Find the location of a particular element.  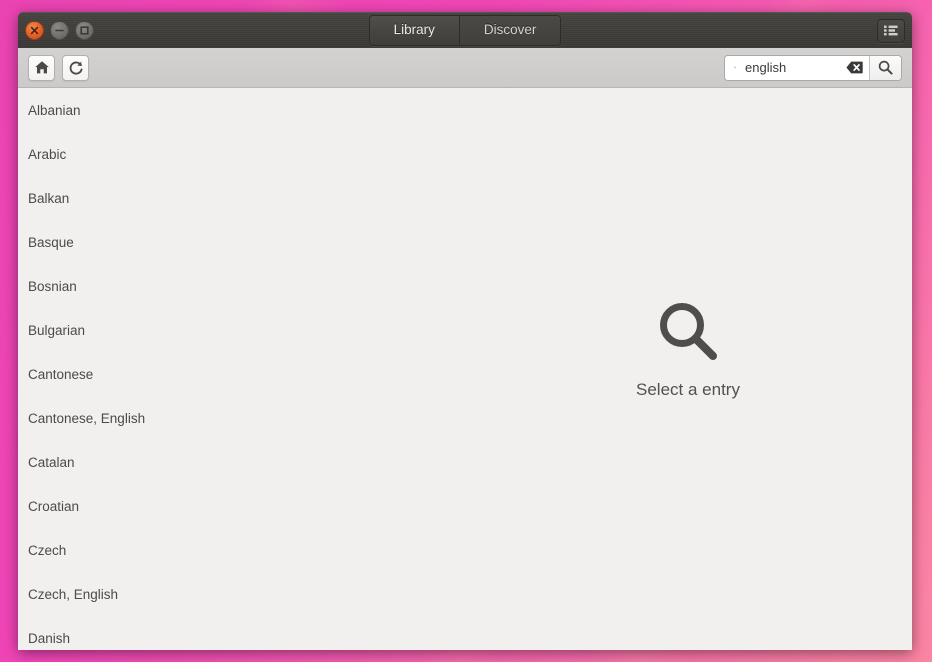

minimize-icon is located at coordinates (59, 30).